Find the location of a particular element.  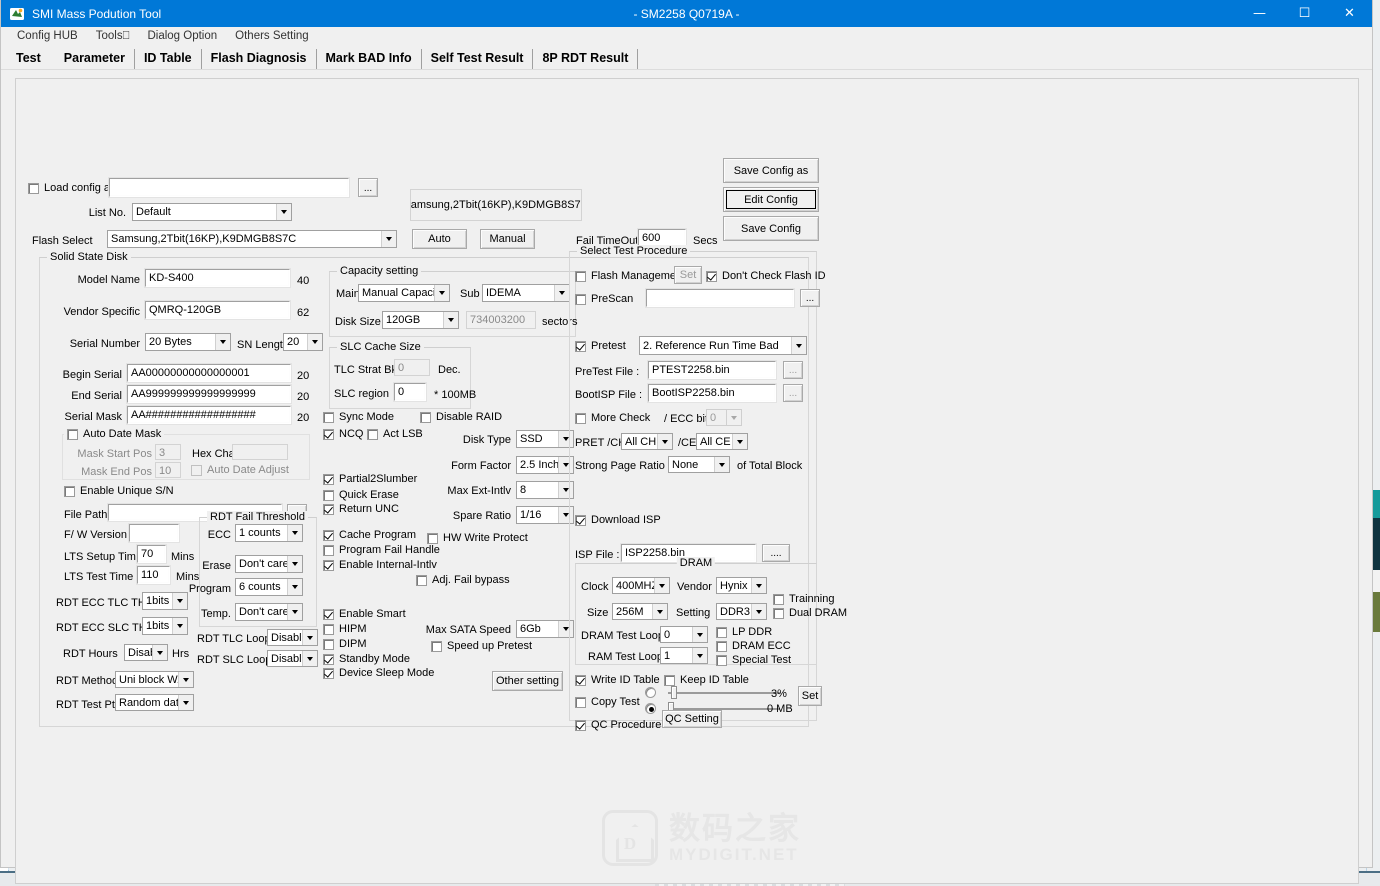

disk-size-combo: 120GB is located at coordinates (420, 320).